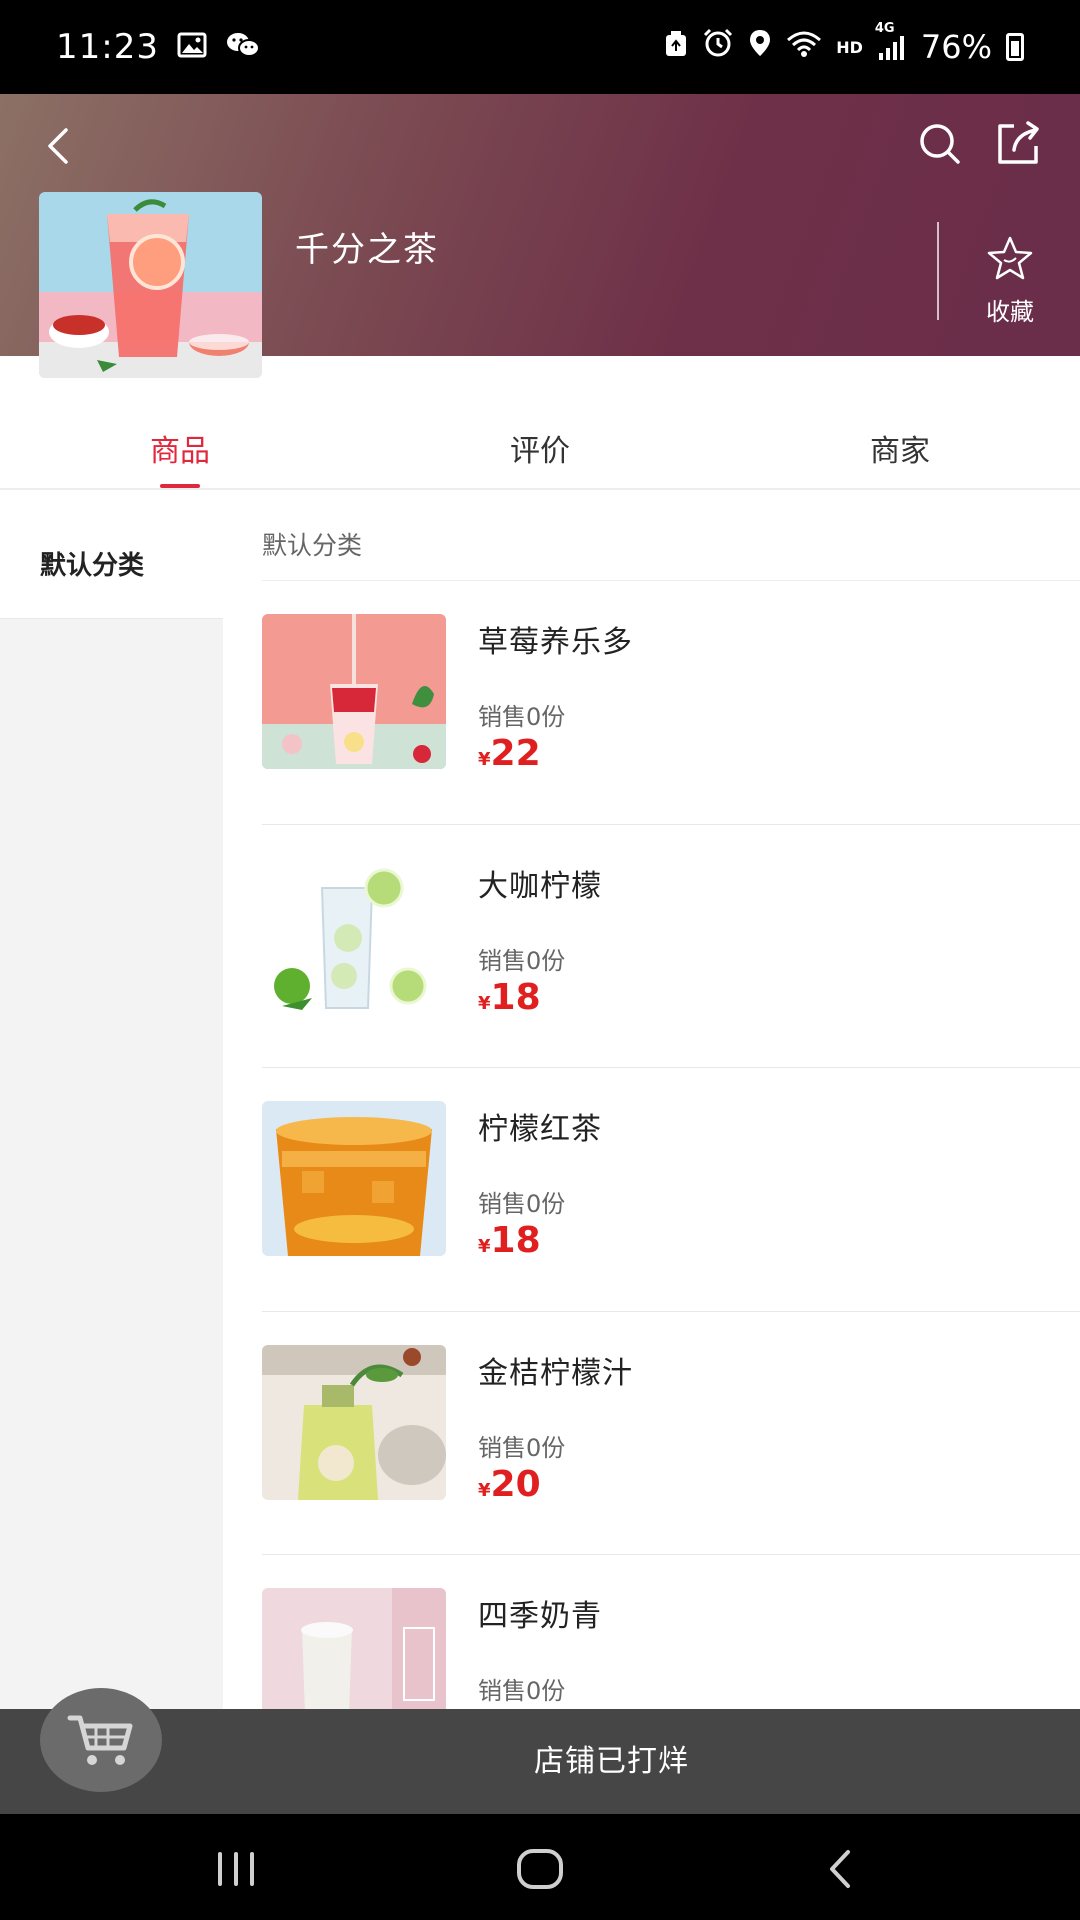 Image resolution: width=1080 pixels, height=1920 pixels. I want to click on recents-icon, so click(236, 1869).